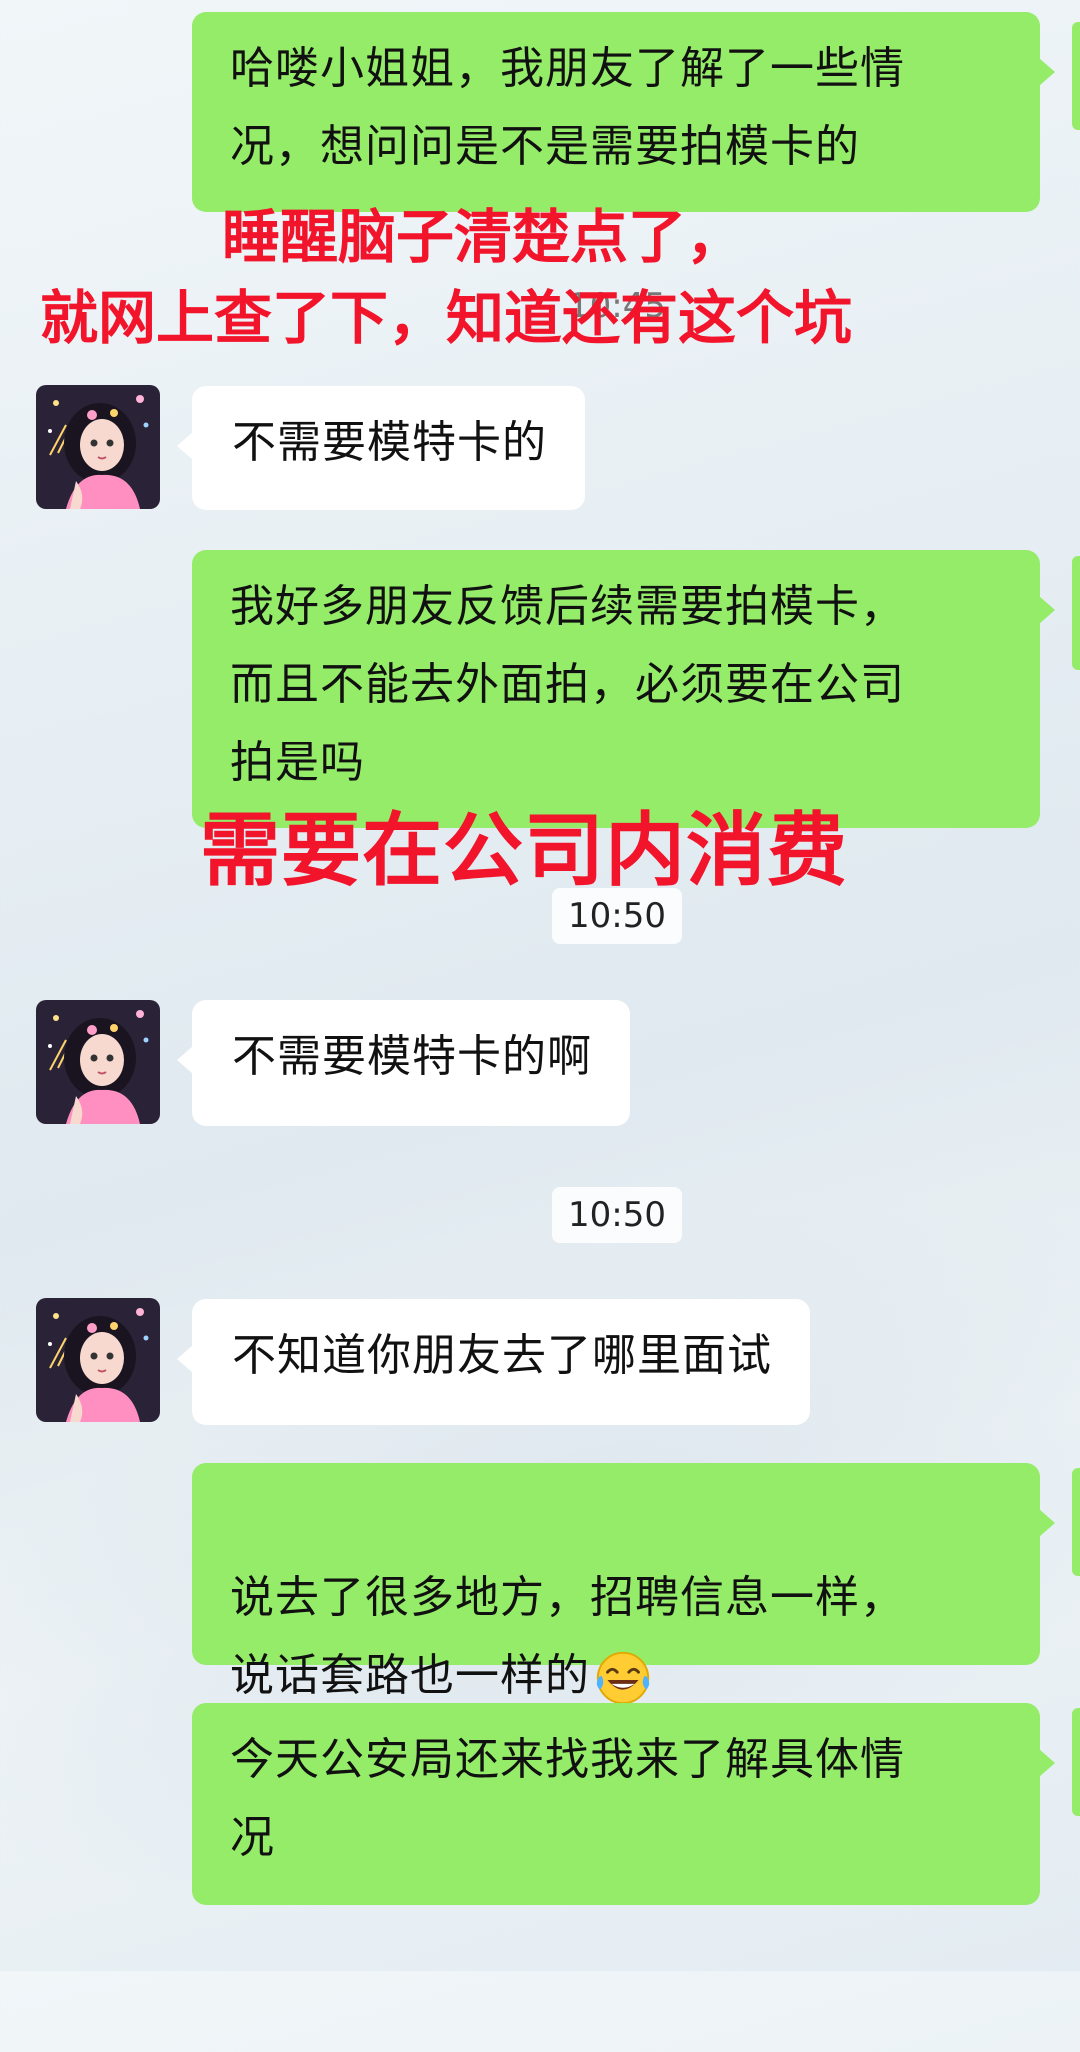  Describe the element at coordinates (493, 1362) in the screenshot. I see `message-bubble-received: 不知道你朋友去了哪里面试` at that location.